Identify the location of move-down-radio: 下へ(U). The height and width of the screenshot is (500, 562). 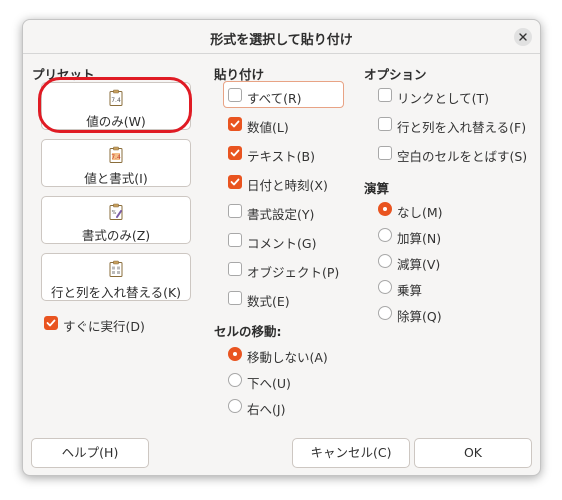
(285, 381).